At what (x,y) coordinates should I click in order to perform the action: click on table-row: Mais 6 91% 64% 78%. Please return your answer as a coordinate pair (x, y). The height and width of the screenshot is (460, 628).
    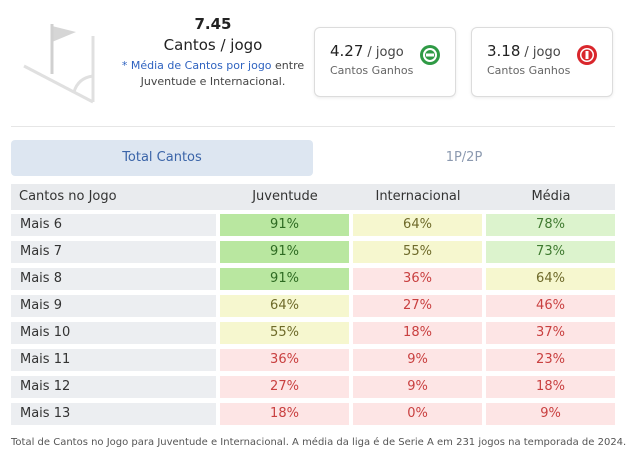
    Looking at the image, I should click on (313, 225).